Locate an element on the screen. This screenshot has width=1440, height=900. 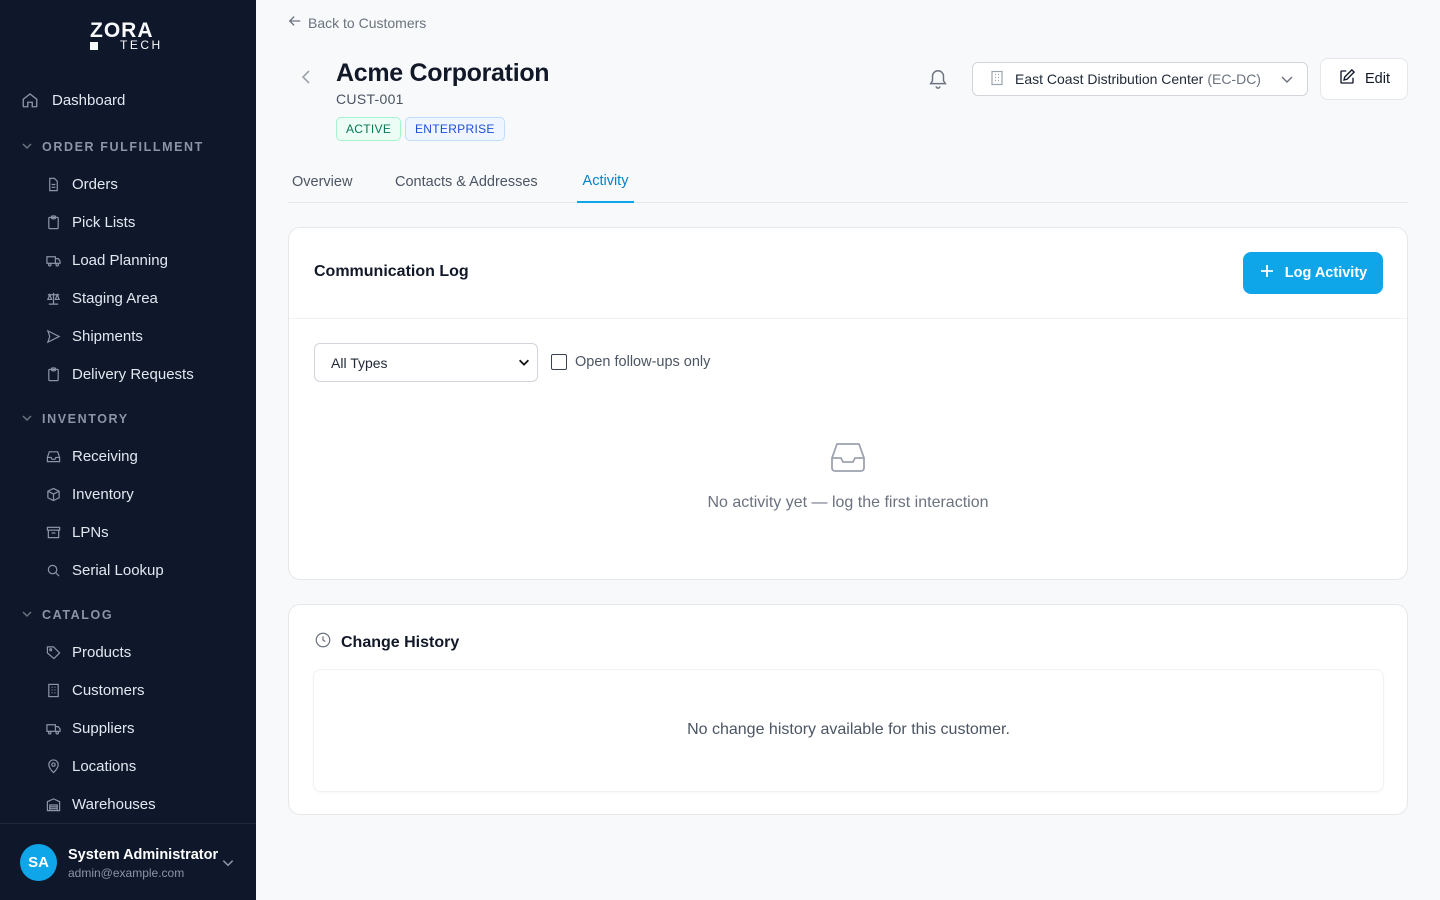
change-history-title: Change History is located at coordinates (400, 642).